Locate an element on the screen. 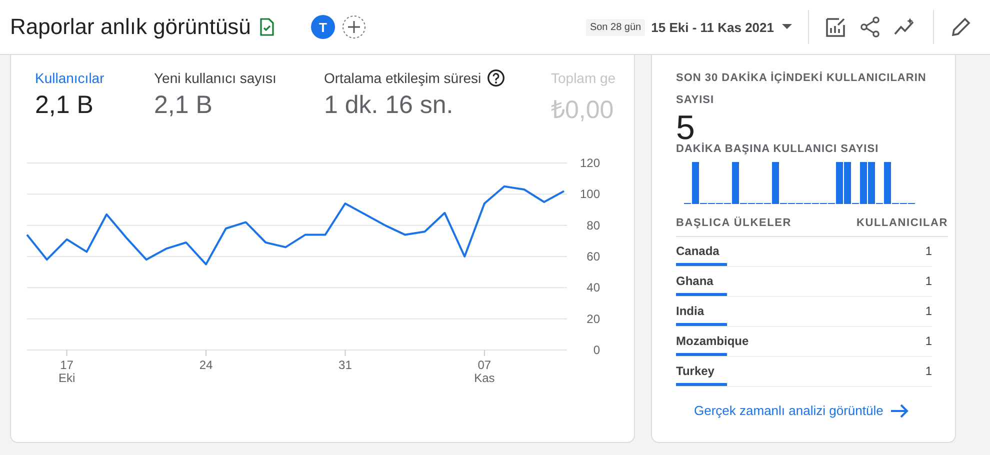 Image resolution: width=990 pixels, height=455 pixels. metric-label: Ortalama etkileşim süresi is located at coordinates (403, 78).